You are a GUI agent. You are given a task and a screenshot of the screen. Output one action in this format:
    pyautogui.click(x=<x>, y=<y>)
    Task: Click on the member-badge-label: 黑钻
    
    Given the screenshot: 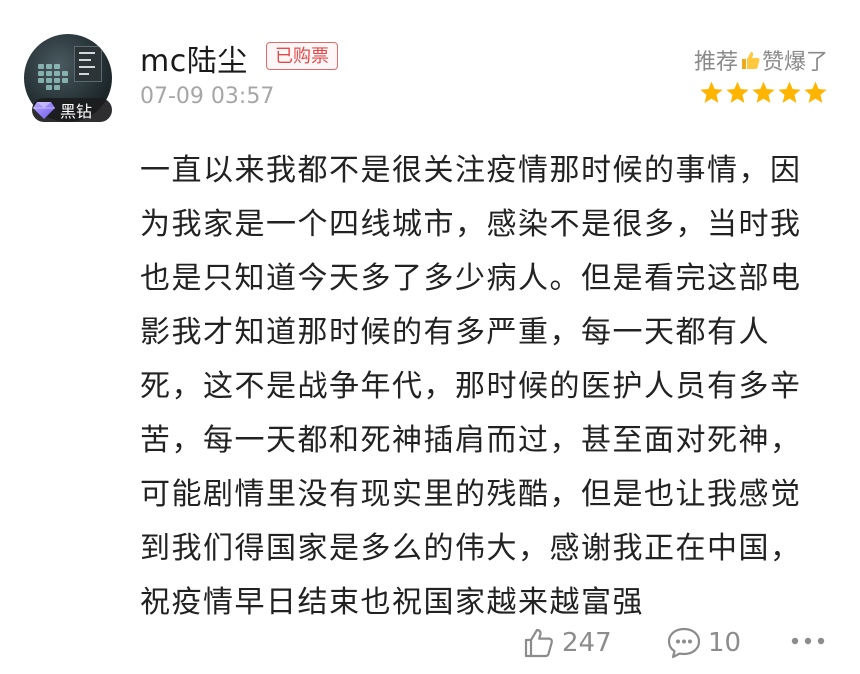 What is the action you would take?
    pyautogui.click(x=76, y=111)
    